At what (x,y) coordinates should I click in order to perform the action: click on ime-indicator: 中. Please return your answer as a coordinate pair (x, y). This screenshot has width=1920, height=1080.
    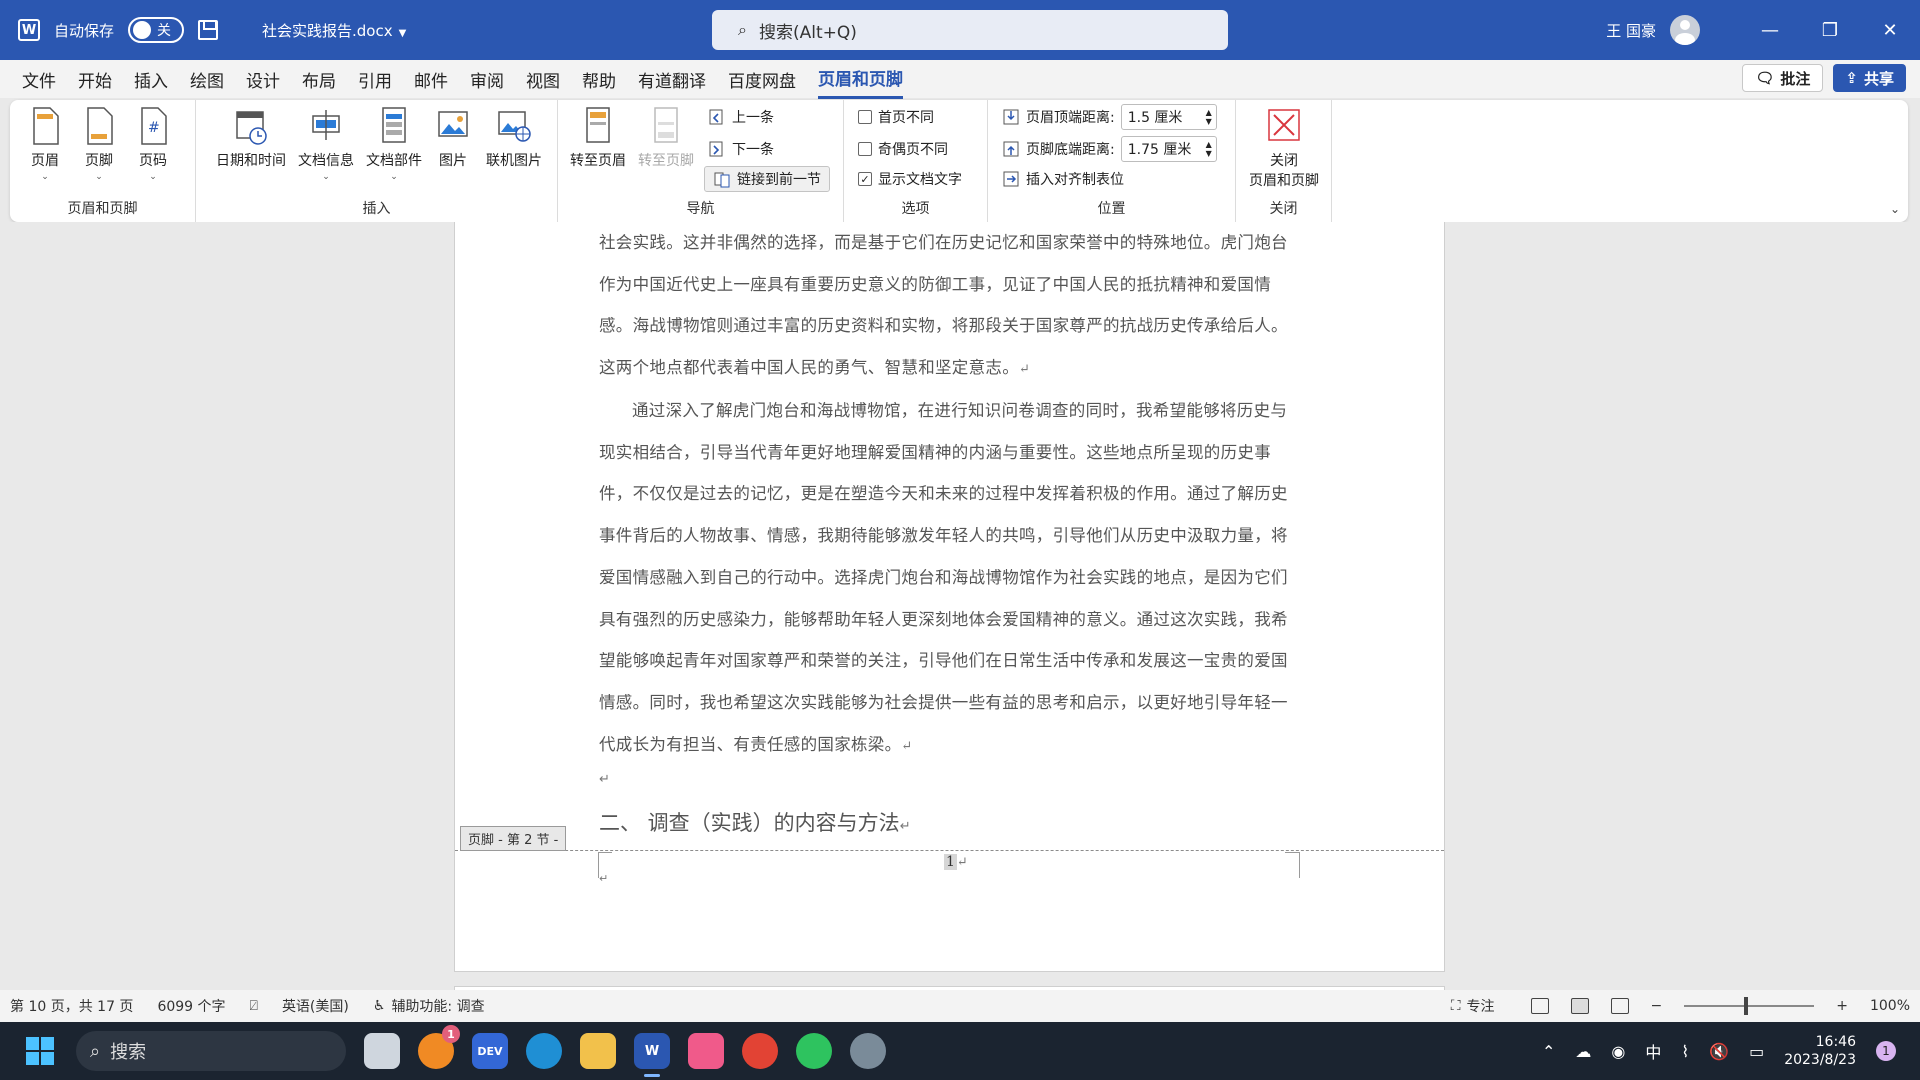
    Looking at the image, I should click on (1653, 1051).